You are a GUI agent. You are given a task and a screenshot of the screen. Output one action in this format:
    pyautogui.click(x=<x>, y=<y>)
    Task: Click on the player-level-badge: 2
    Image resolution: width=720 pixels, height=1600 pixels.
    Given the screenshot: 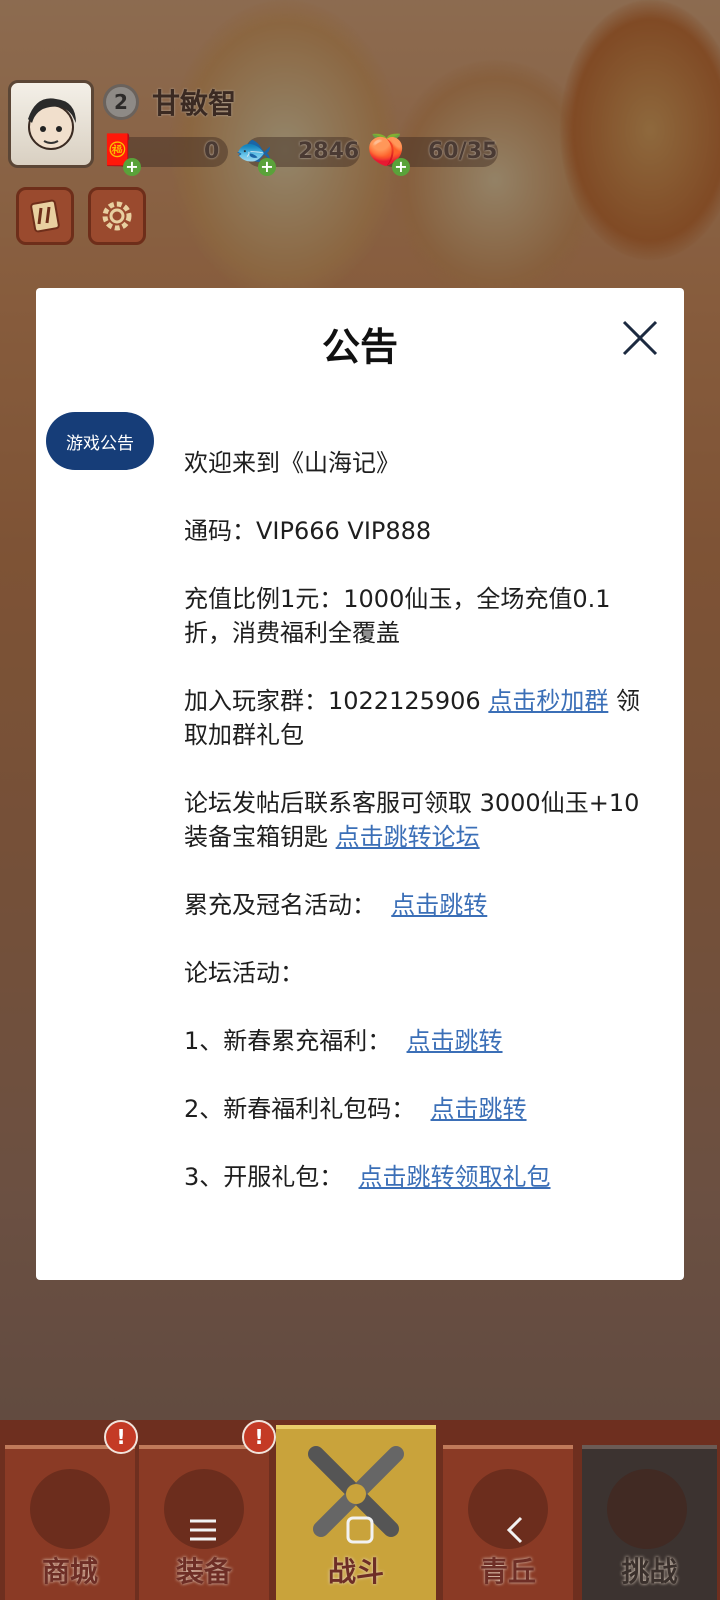 What is the action you would take?
    pyautogui.click(x=121, y=102)
    